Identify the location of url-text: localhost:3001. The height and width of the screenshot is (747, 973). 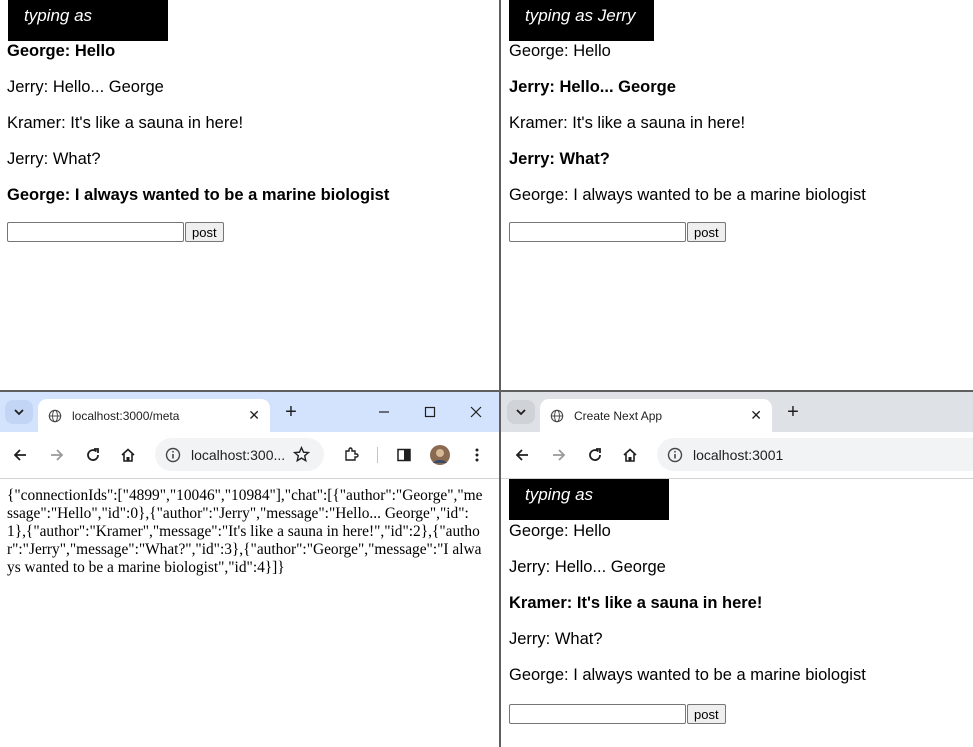
(738, 454).